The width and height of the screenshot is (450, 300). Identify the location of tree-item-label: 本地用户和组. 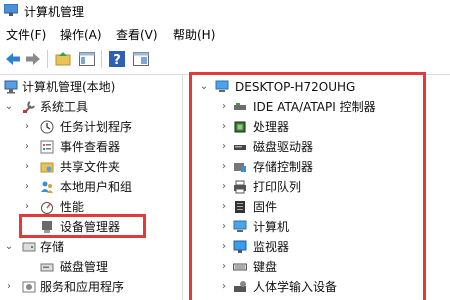
(96, 187).